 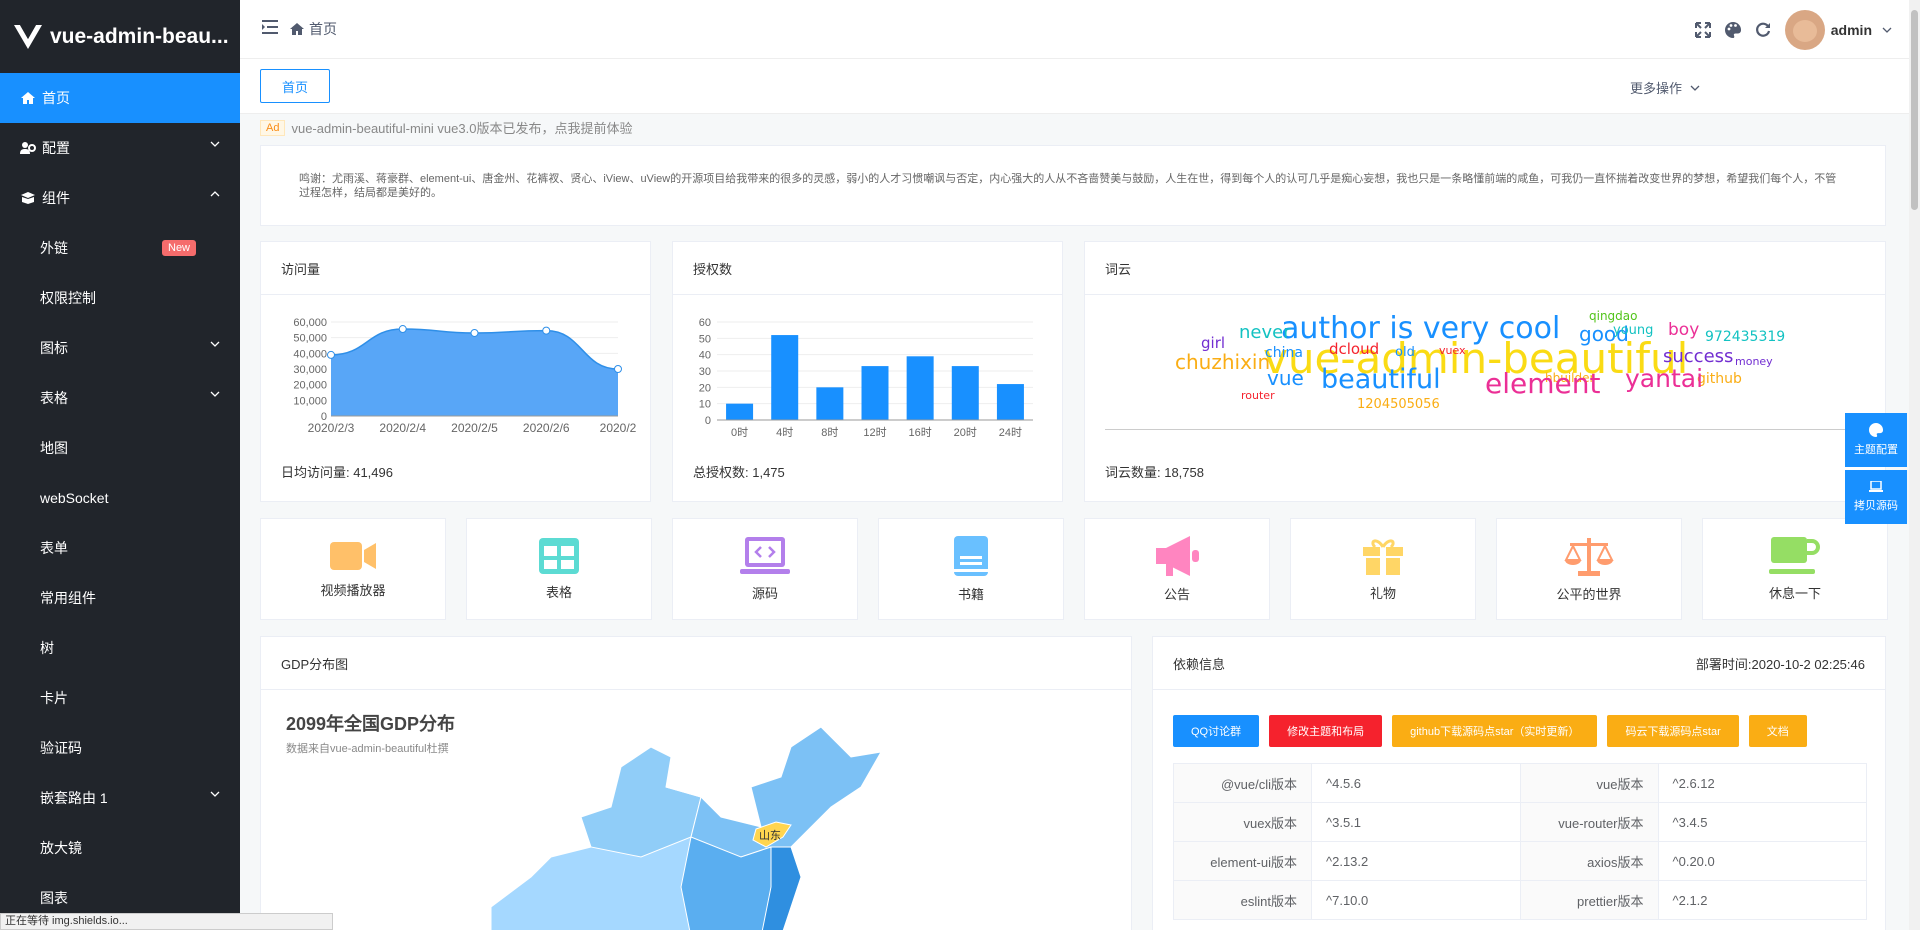 I want to click on card-title: 词云, so click(x=1118, y=269).